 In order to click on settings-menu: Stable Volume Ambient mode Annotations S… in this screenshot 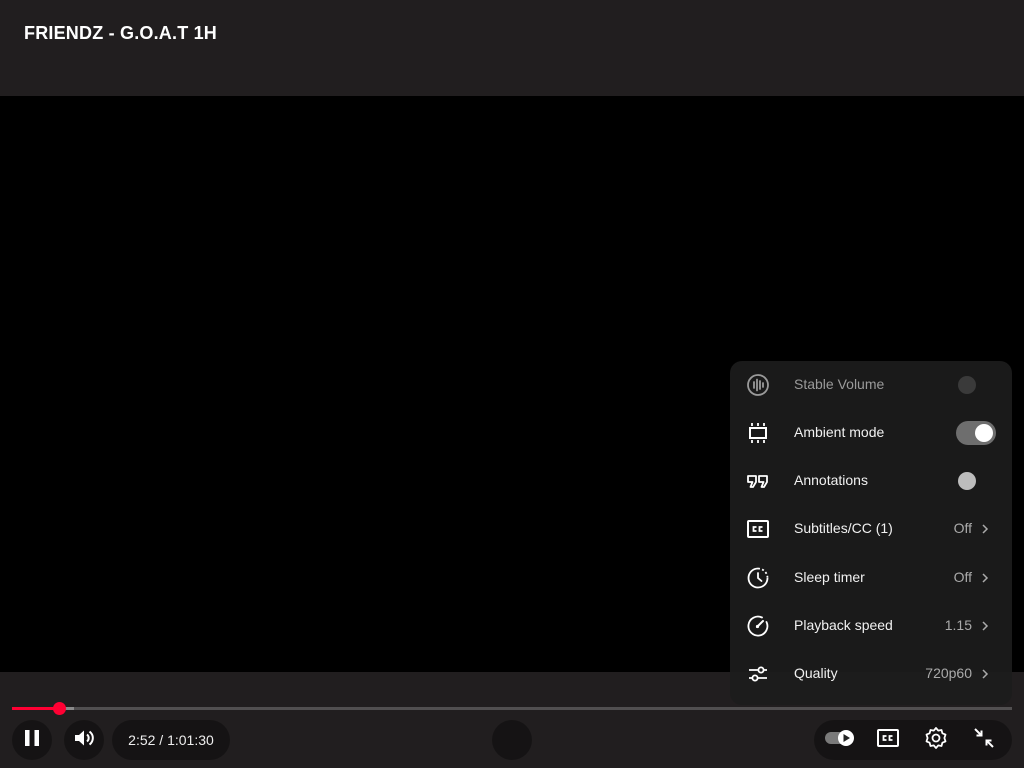, I will do `click(871, 533)`.